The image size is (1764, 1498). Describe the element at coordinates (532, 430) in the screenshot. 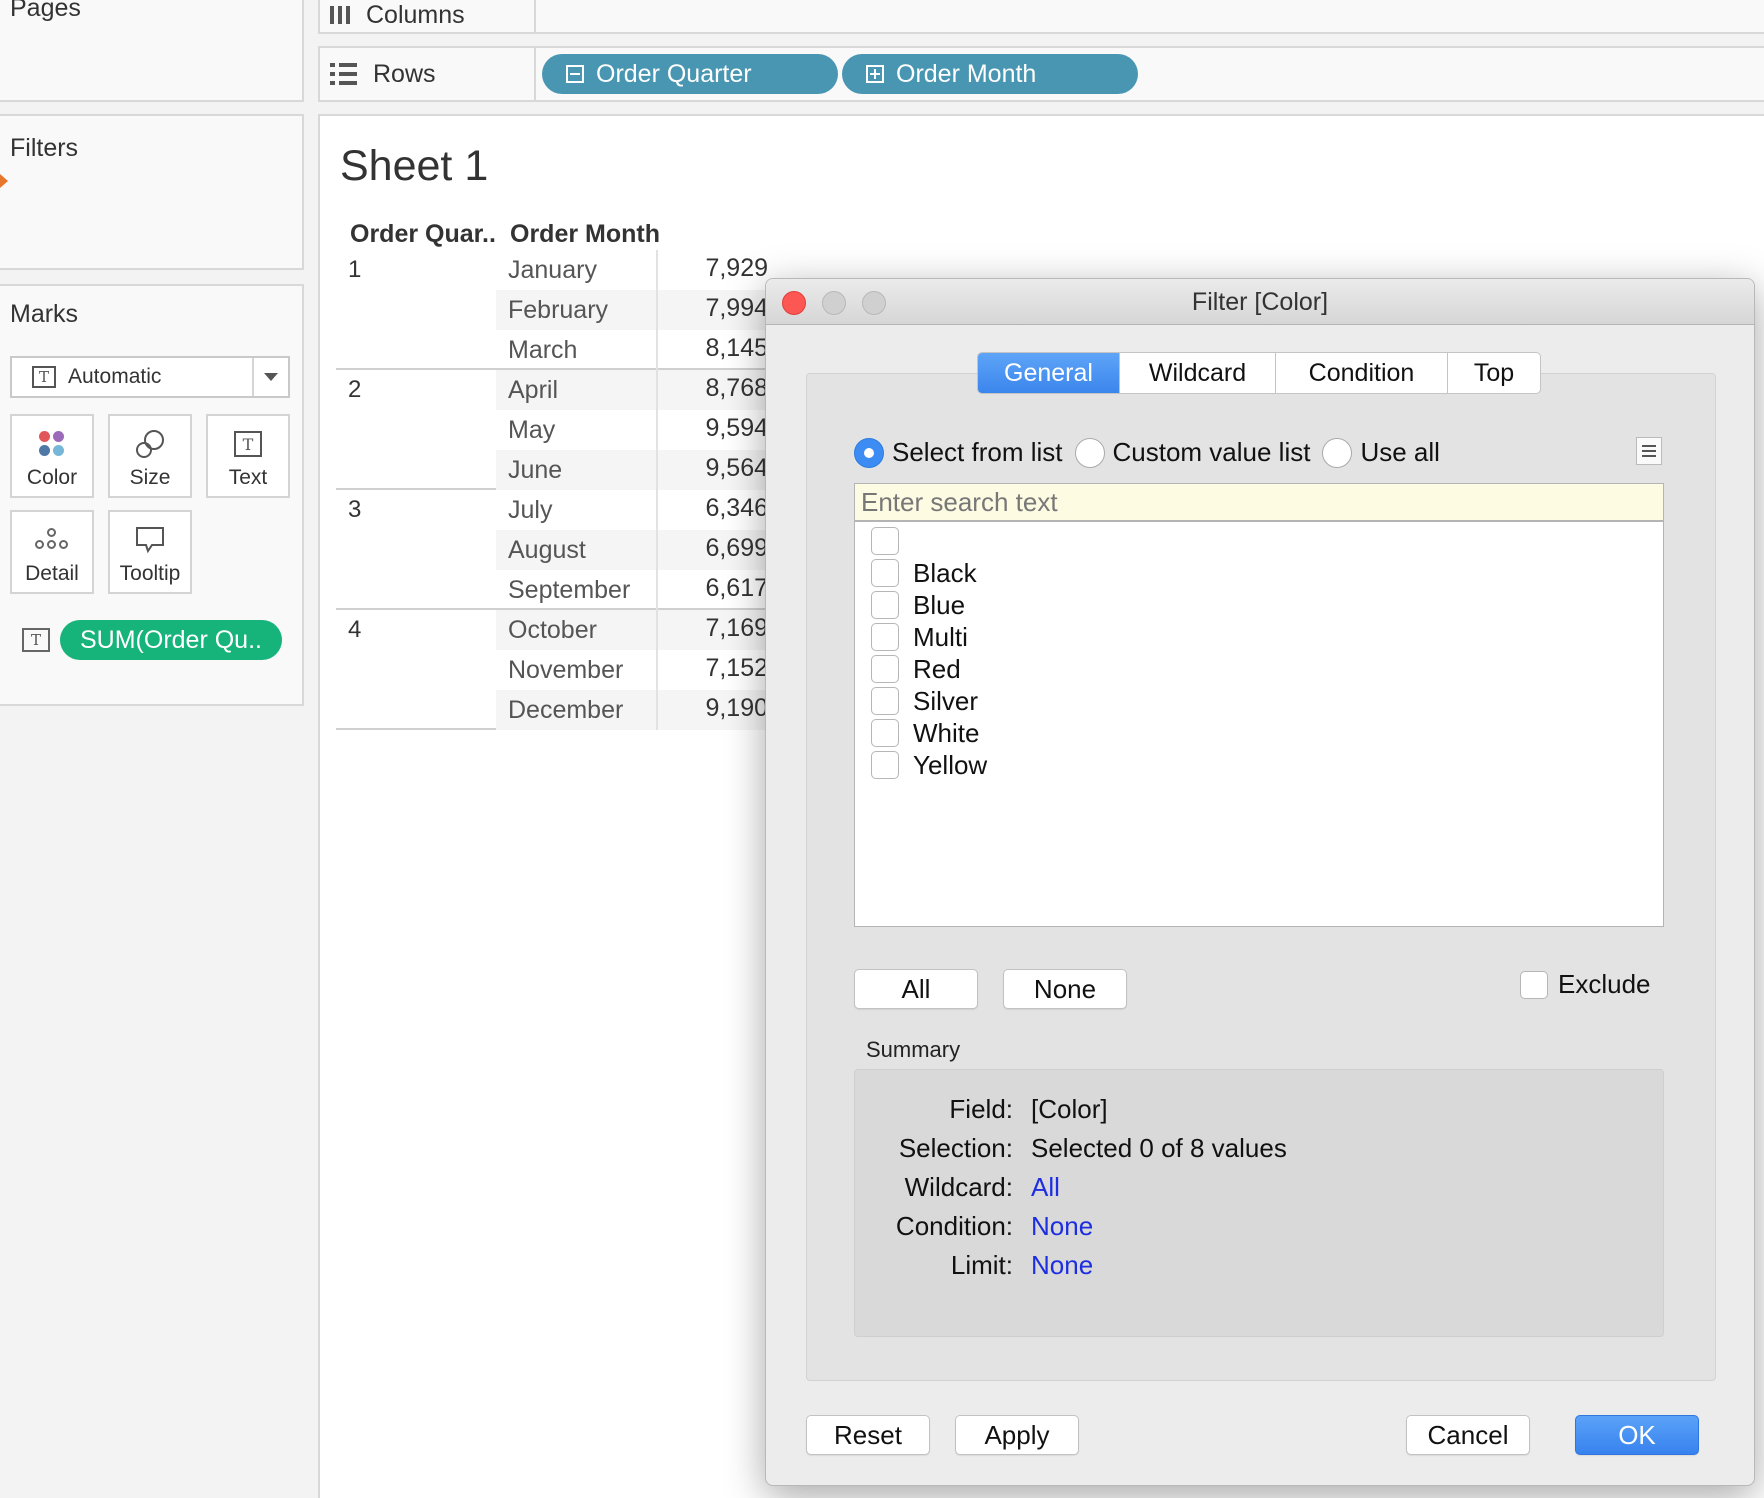

I see `month-name: May` at that location.